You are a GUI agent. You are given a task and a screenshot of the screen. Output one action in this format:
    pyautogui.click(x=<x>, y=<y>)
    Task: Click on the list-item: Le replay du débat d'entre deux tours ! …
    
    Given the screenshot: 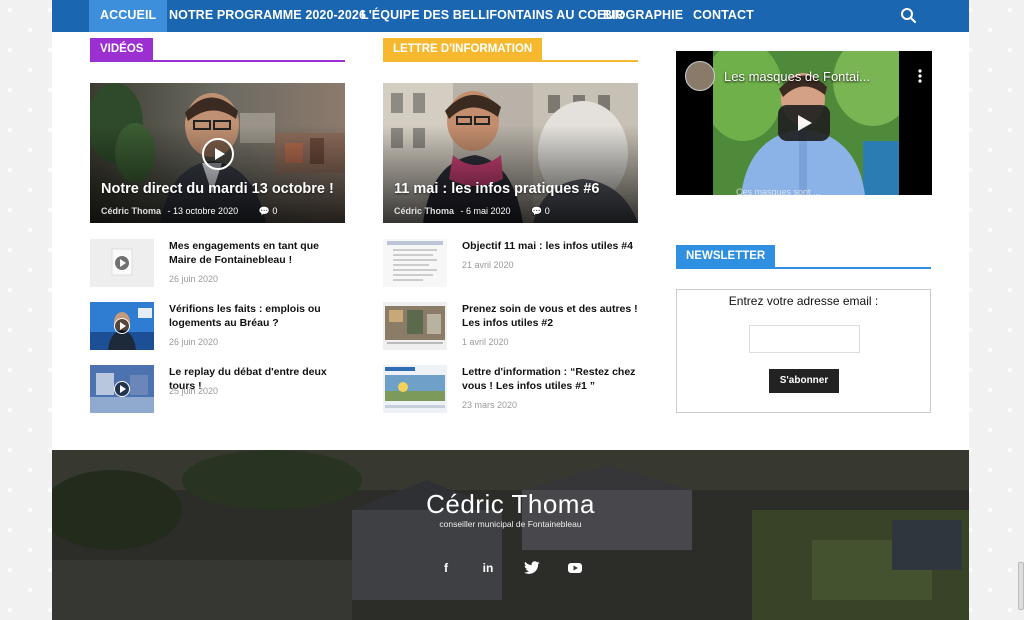 What is the action you would take?
    pyautogui.click(x=217, y=390)
    